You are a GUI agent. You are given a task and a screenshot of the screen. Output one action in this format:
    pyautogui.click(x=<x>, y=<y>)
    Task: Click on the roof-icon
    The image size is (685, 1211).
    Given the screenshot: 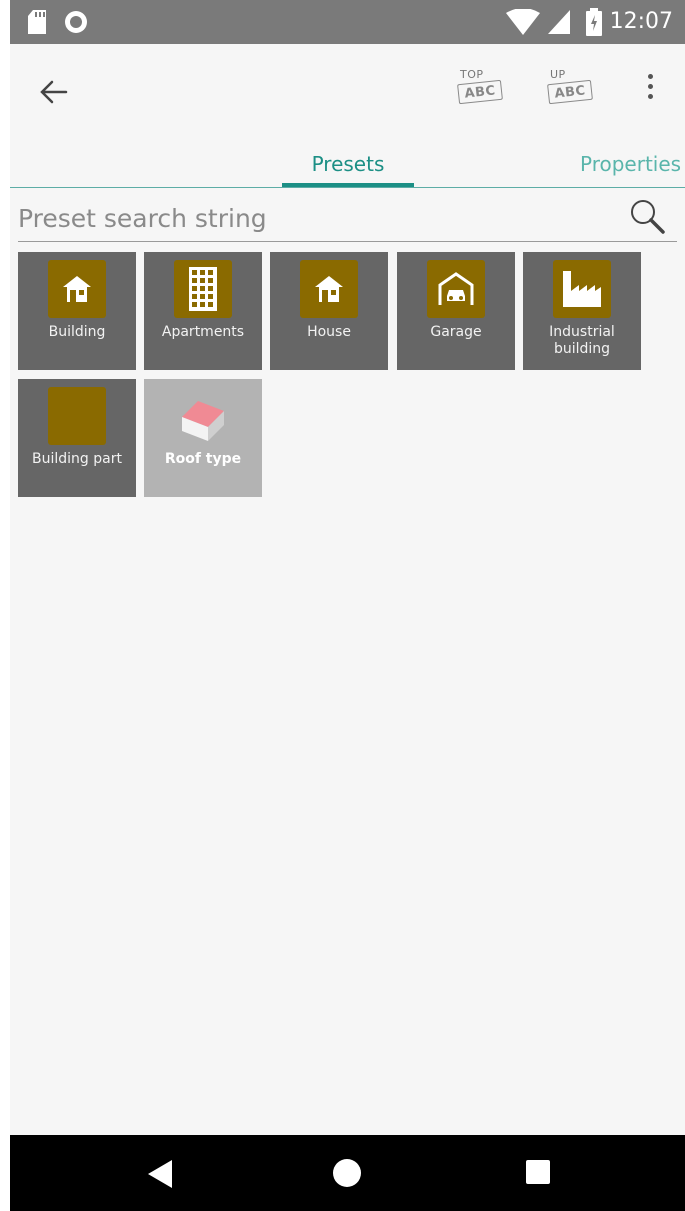 What is the action you would take?
    pyautogui.click(x=203, y=421)
    